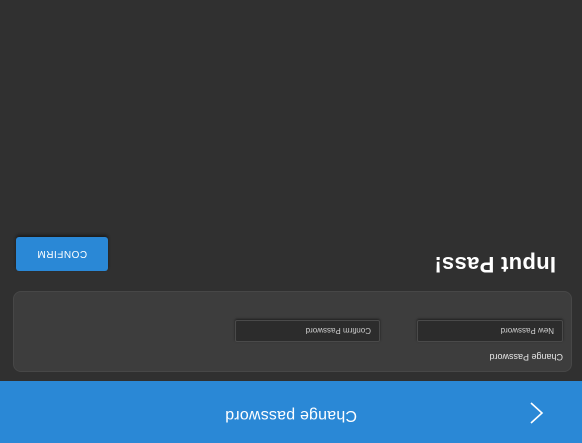  What do you see at coordinates (307, 331) in the screenshot?
I see `confirm-password-field` at bounding box center [307, 331].